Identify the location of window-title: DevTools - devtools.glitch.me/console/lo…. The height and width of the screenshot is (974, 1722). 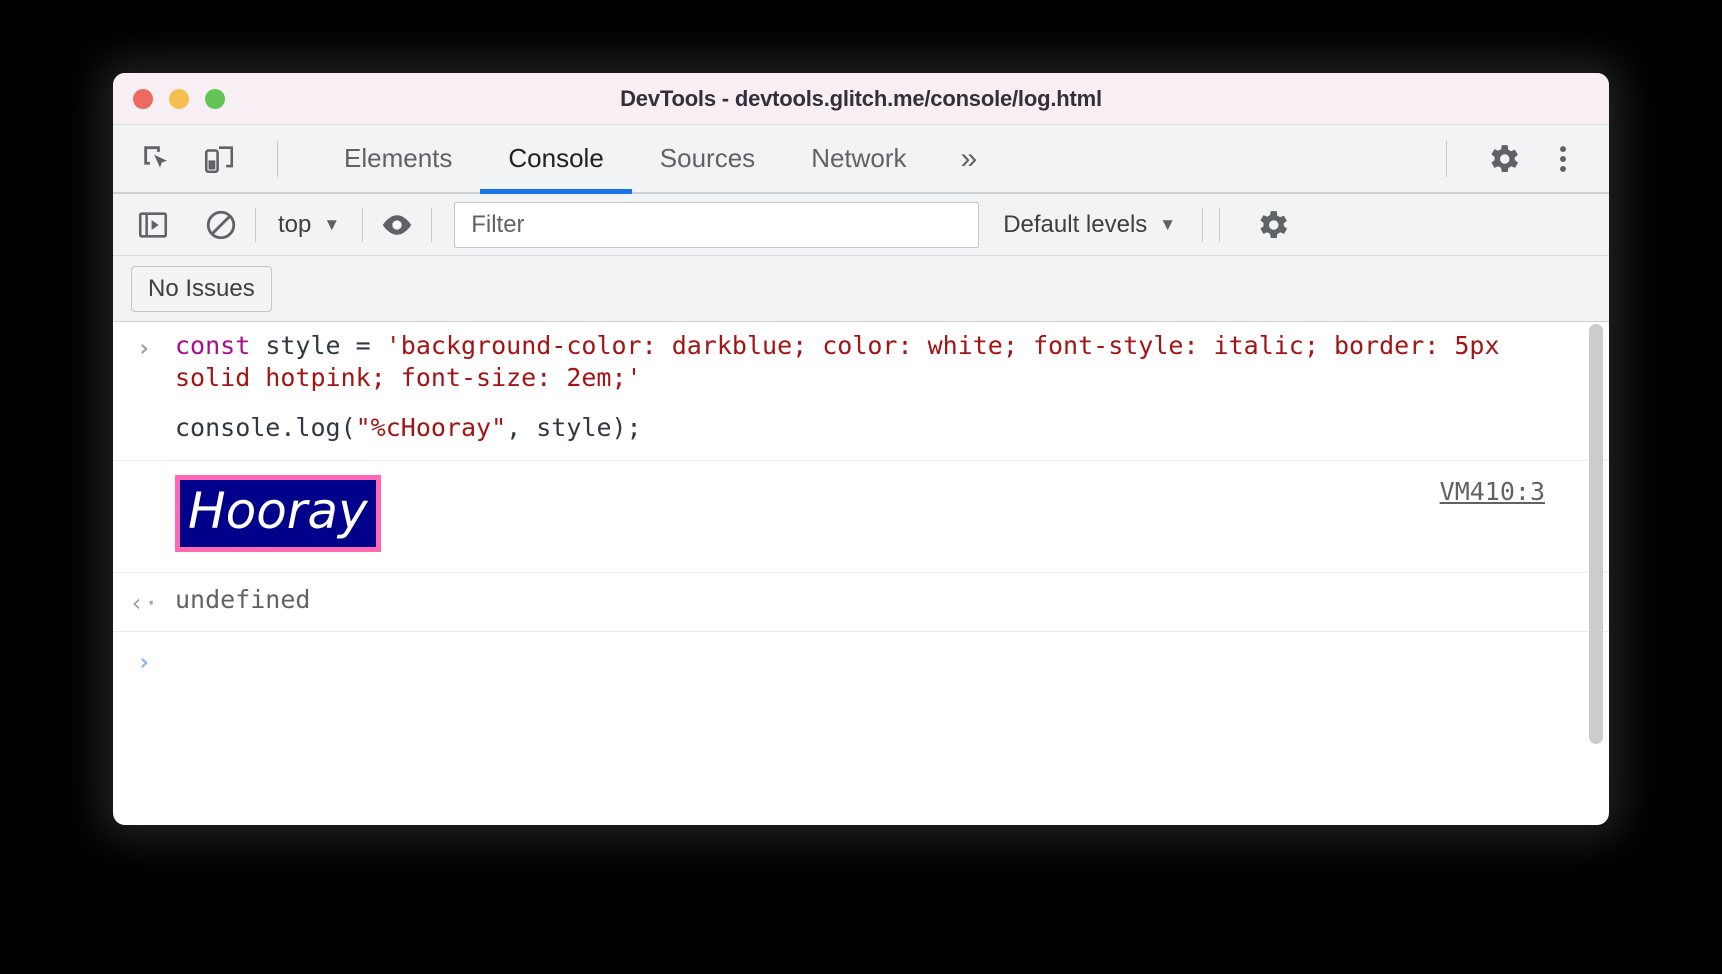
(861, 98).